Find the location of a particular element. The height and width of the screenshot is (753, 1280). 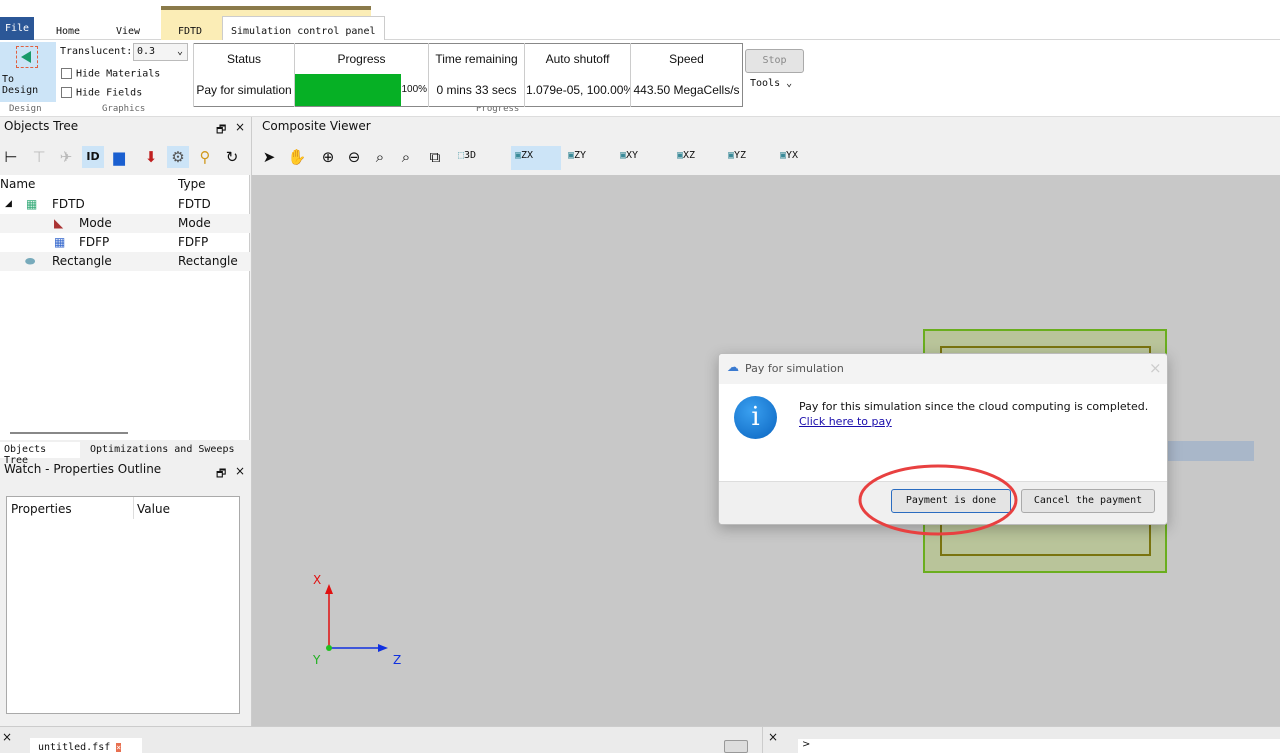

tools-menu: Tools ⌄ is located at coordinates (771, 83).